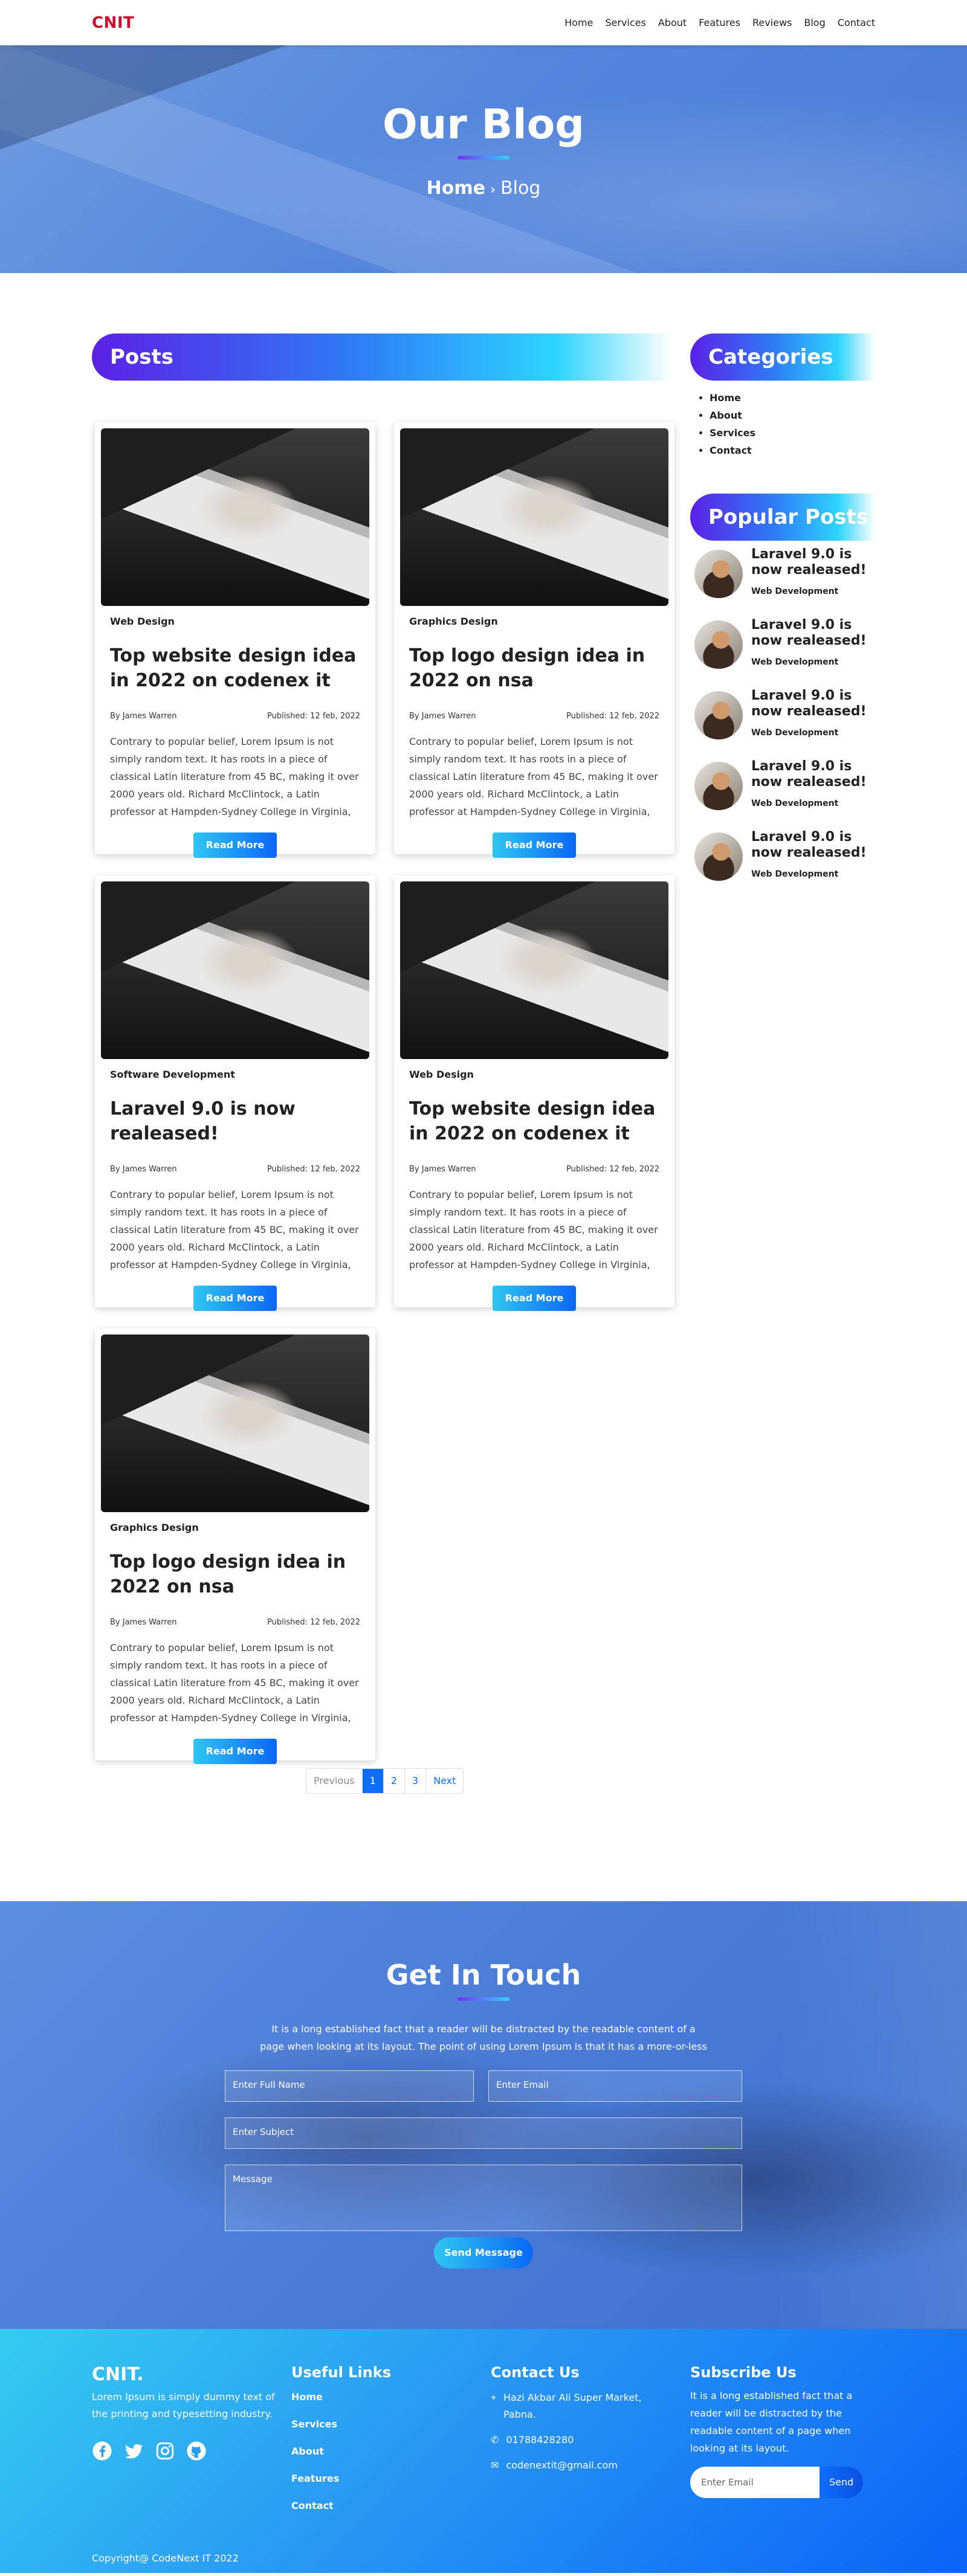 The width and height of the screenshot is (967, 2576). Describe the element at coordinates (615, 2086) in the screenshot. I see `email-input: Enter Email` at that location.